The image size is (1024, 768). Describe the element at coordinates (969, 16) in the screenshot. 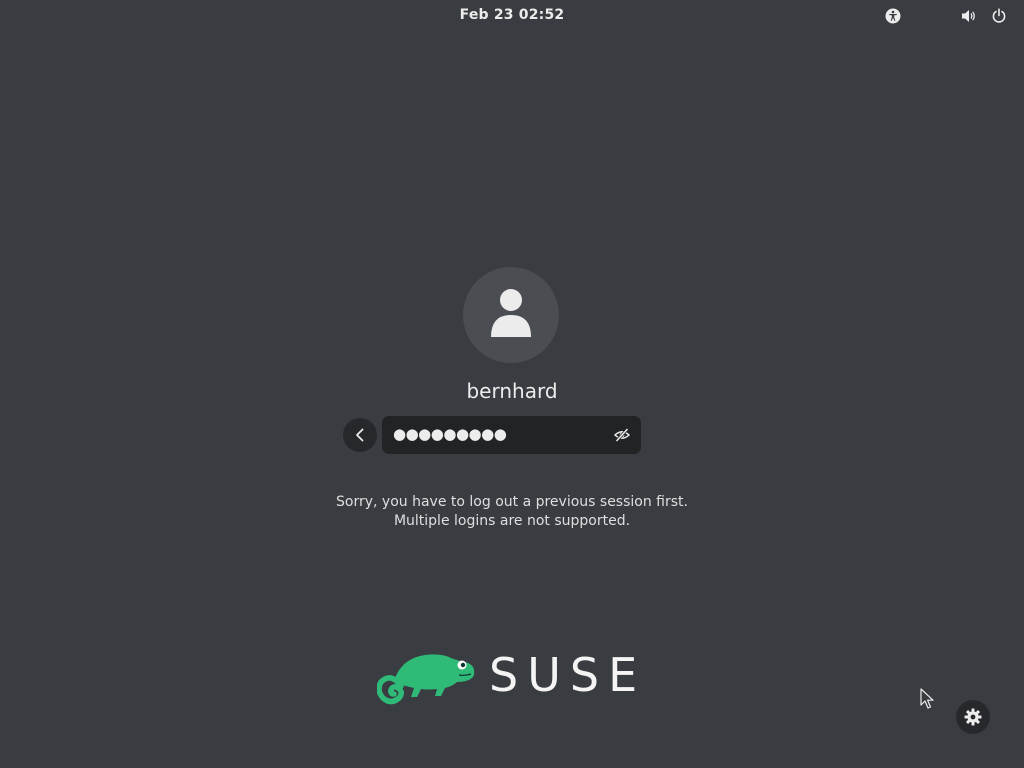

I see `volume-icon` at that location.